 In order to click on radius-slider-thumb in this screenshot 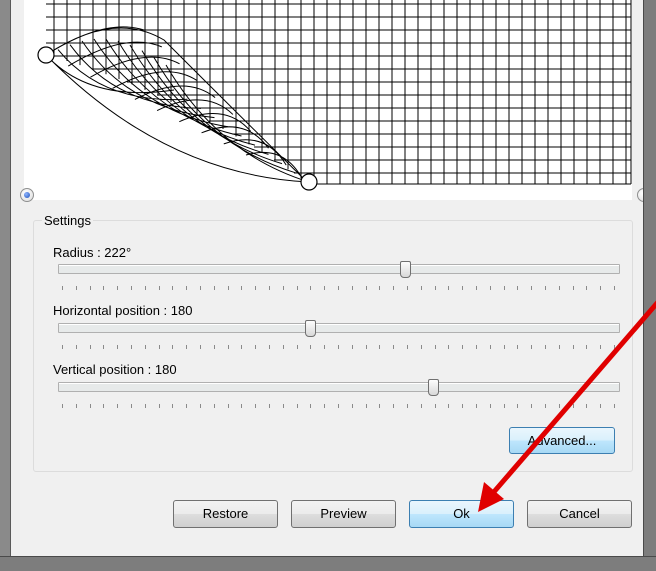, I will do `click(405, 269)`.